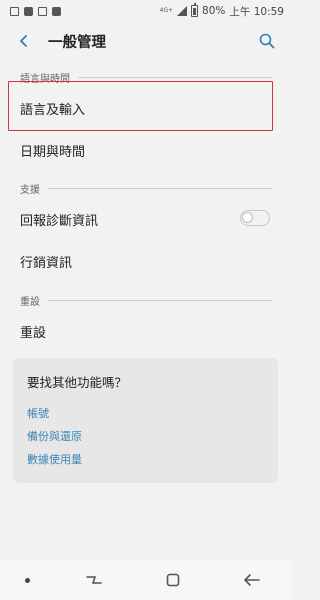  What do you see at coordinates (27, 580) in the screenshot?
I see `nav-hide-dot-icon` at bounding box center [27, 580].